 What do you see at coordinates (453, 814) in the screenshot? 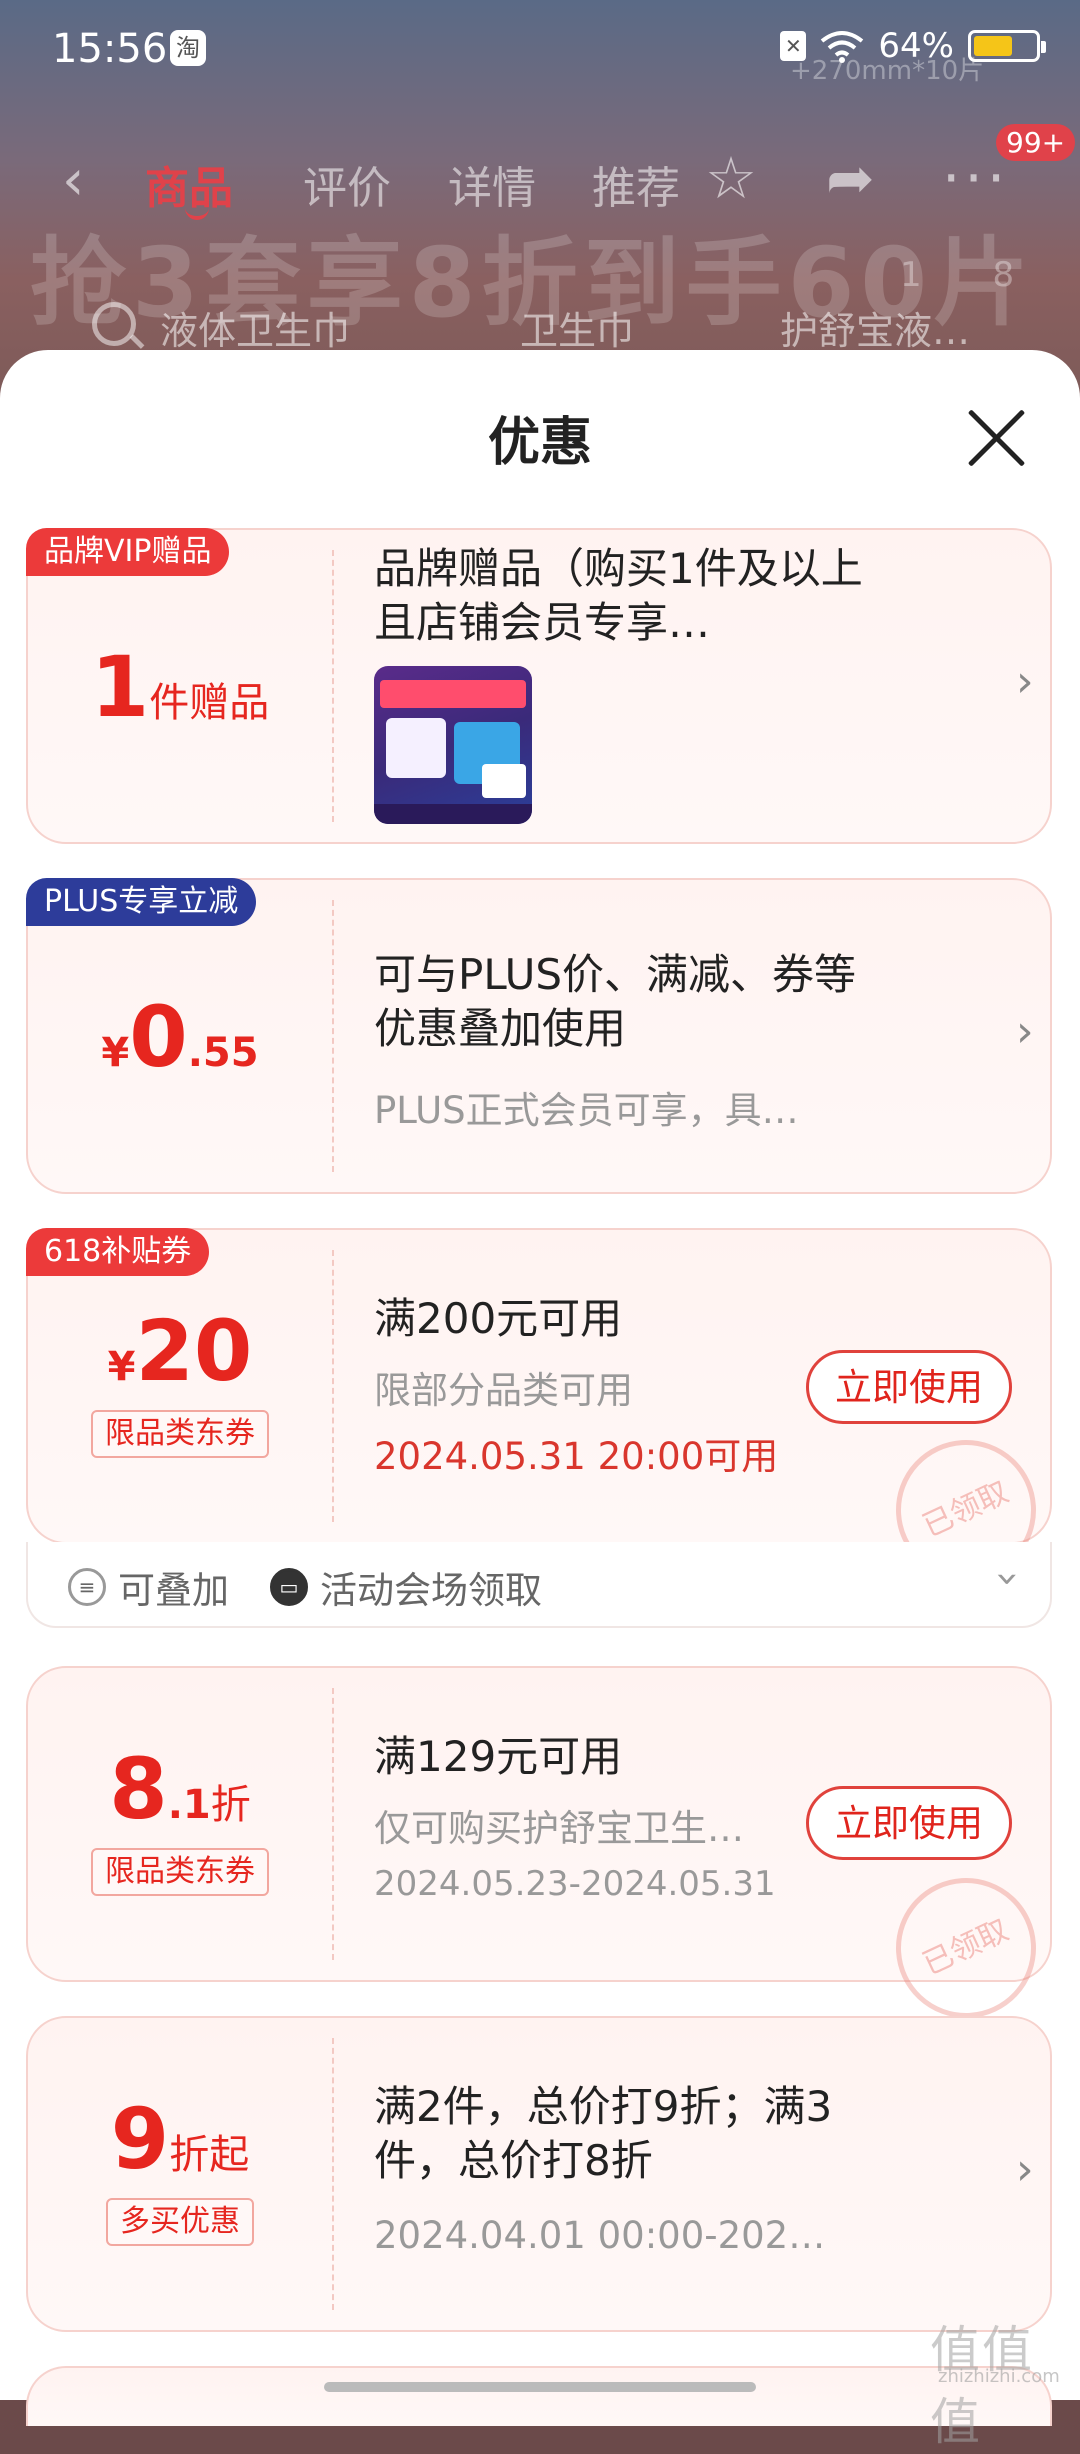
I see `thumb-footer` at bounding box center [453, 814].